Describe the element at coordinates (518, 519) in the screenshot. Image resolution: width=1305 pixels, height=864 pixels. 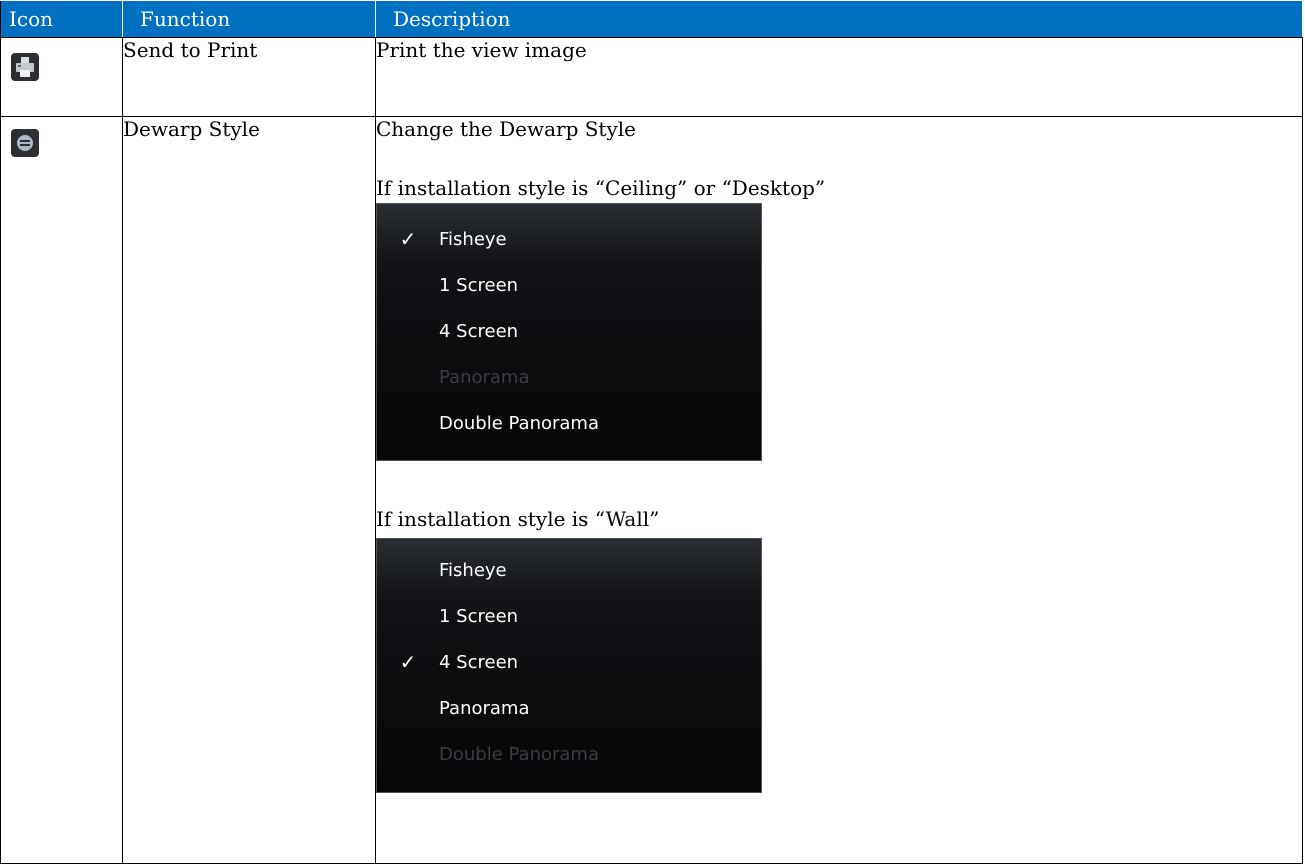
I see `condition-wall: If installation style is “Wall”` at that location.